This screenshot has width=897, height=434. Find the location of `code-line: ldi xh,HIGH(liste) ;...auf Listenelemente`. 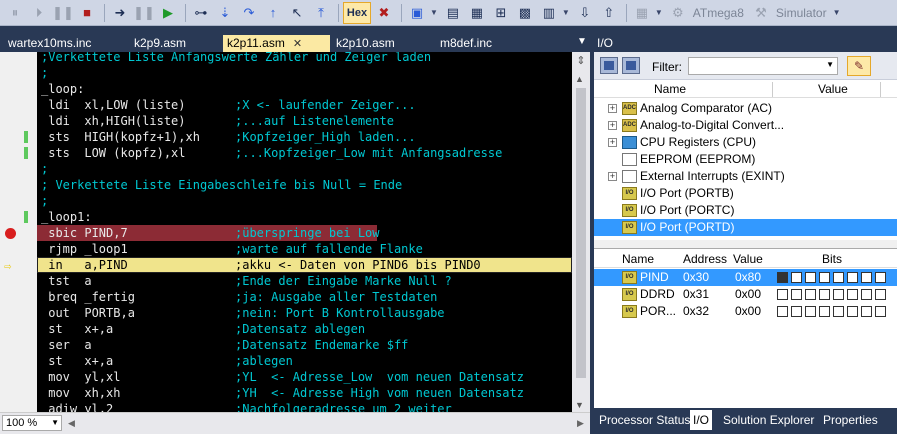

code-line: ldi xh,HIGH(liste) ;...auf Listenelemente is located at coordinates (286, 121).